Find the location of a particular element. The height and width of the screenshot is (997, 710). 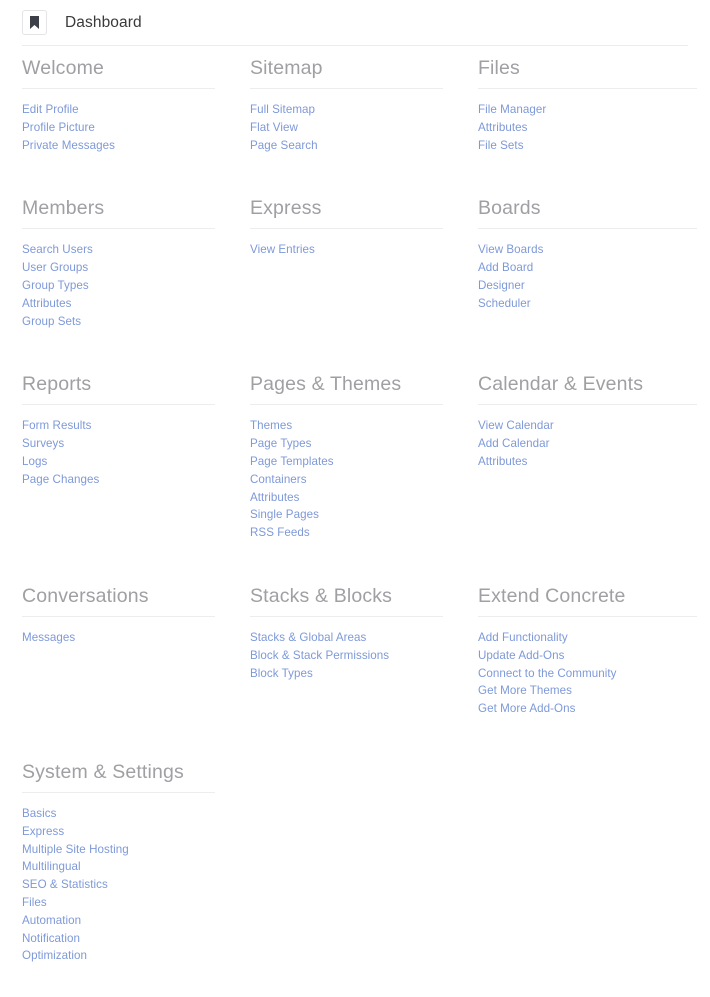

group-files: Files File Manager Attributes File Sets is located at coordinates (583, 105).